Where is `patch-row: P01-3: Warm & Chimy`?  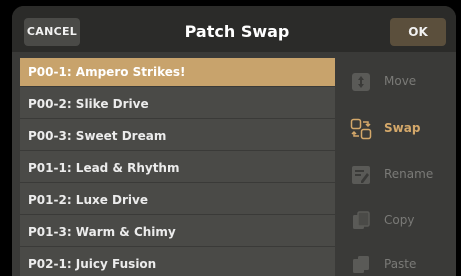
patch-row: P01-3: Warm & Chimy is located at coordinates (177, 232).